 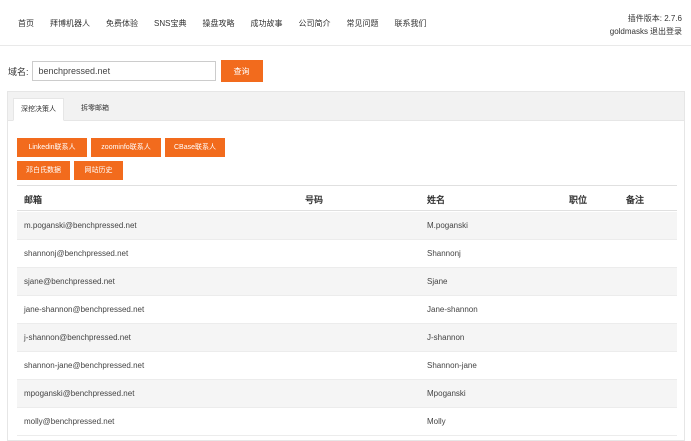 I want to click on nav-contact: 联系我们, so click(x=410, y=23).